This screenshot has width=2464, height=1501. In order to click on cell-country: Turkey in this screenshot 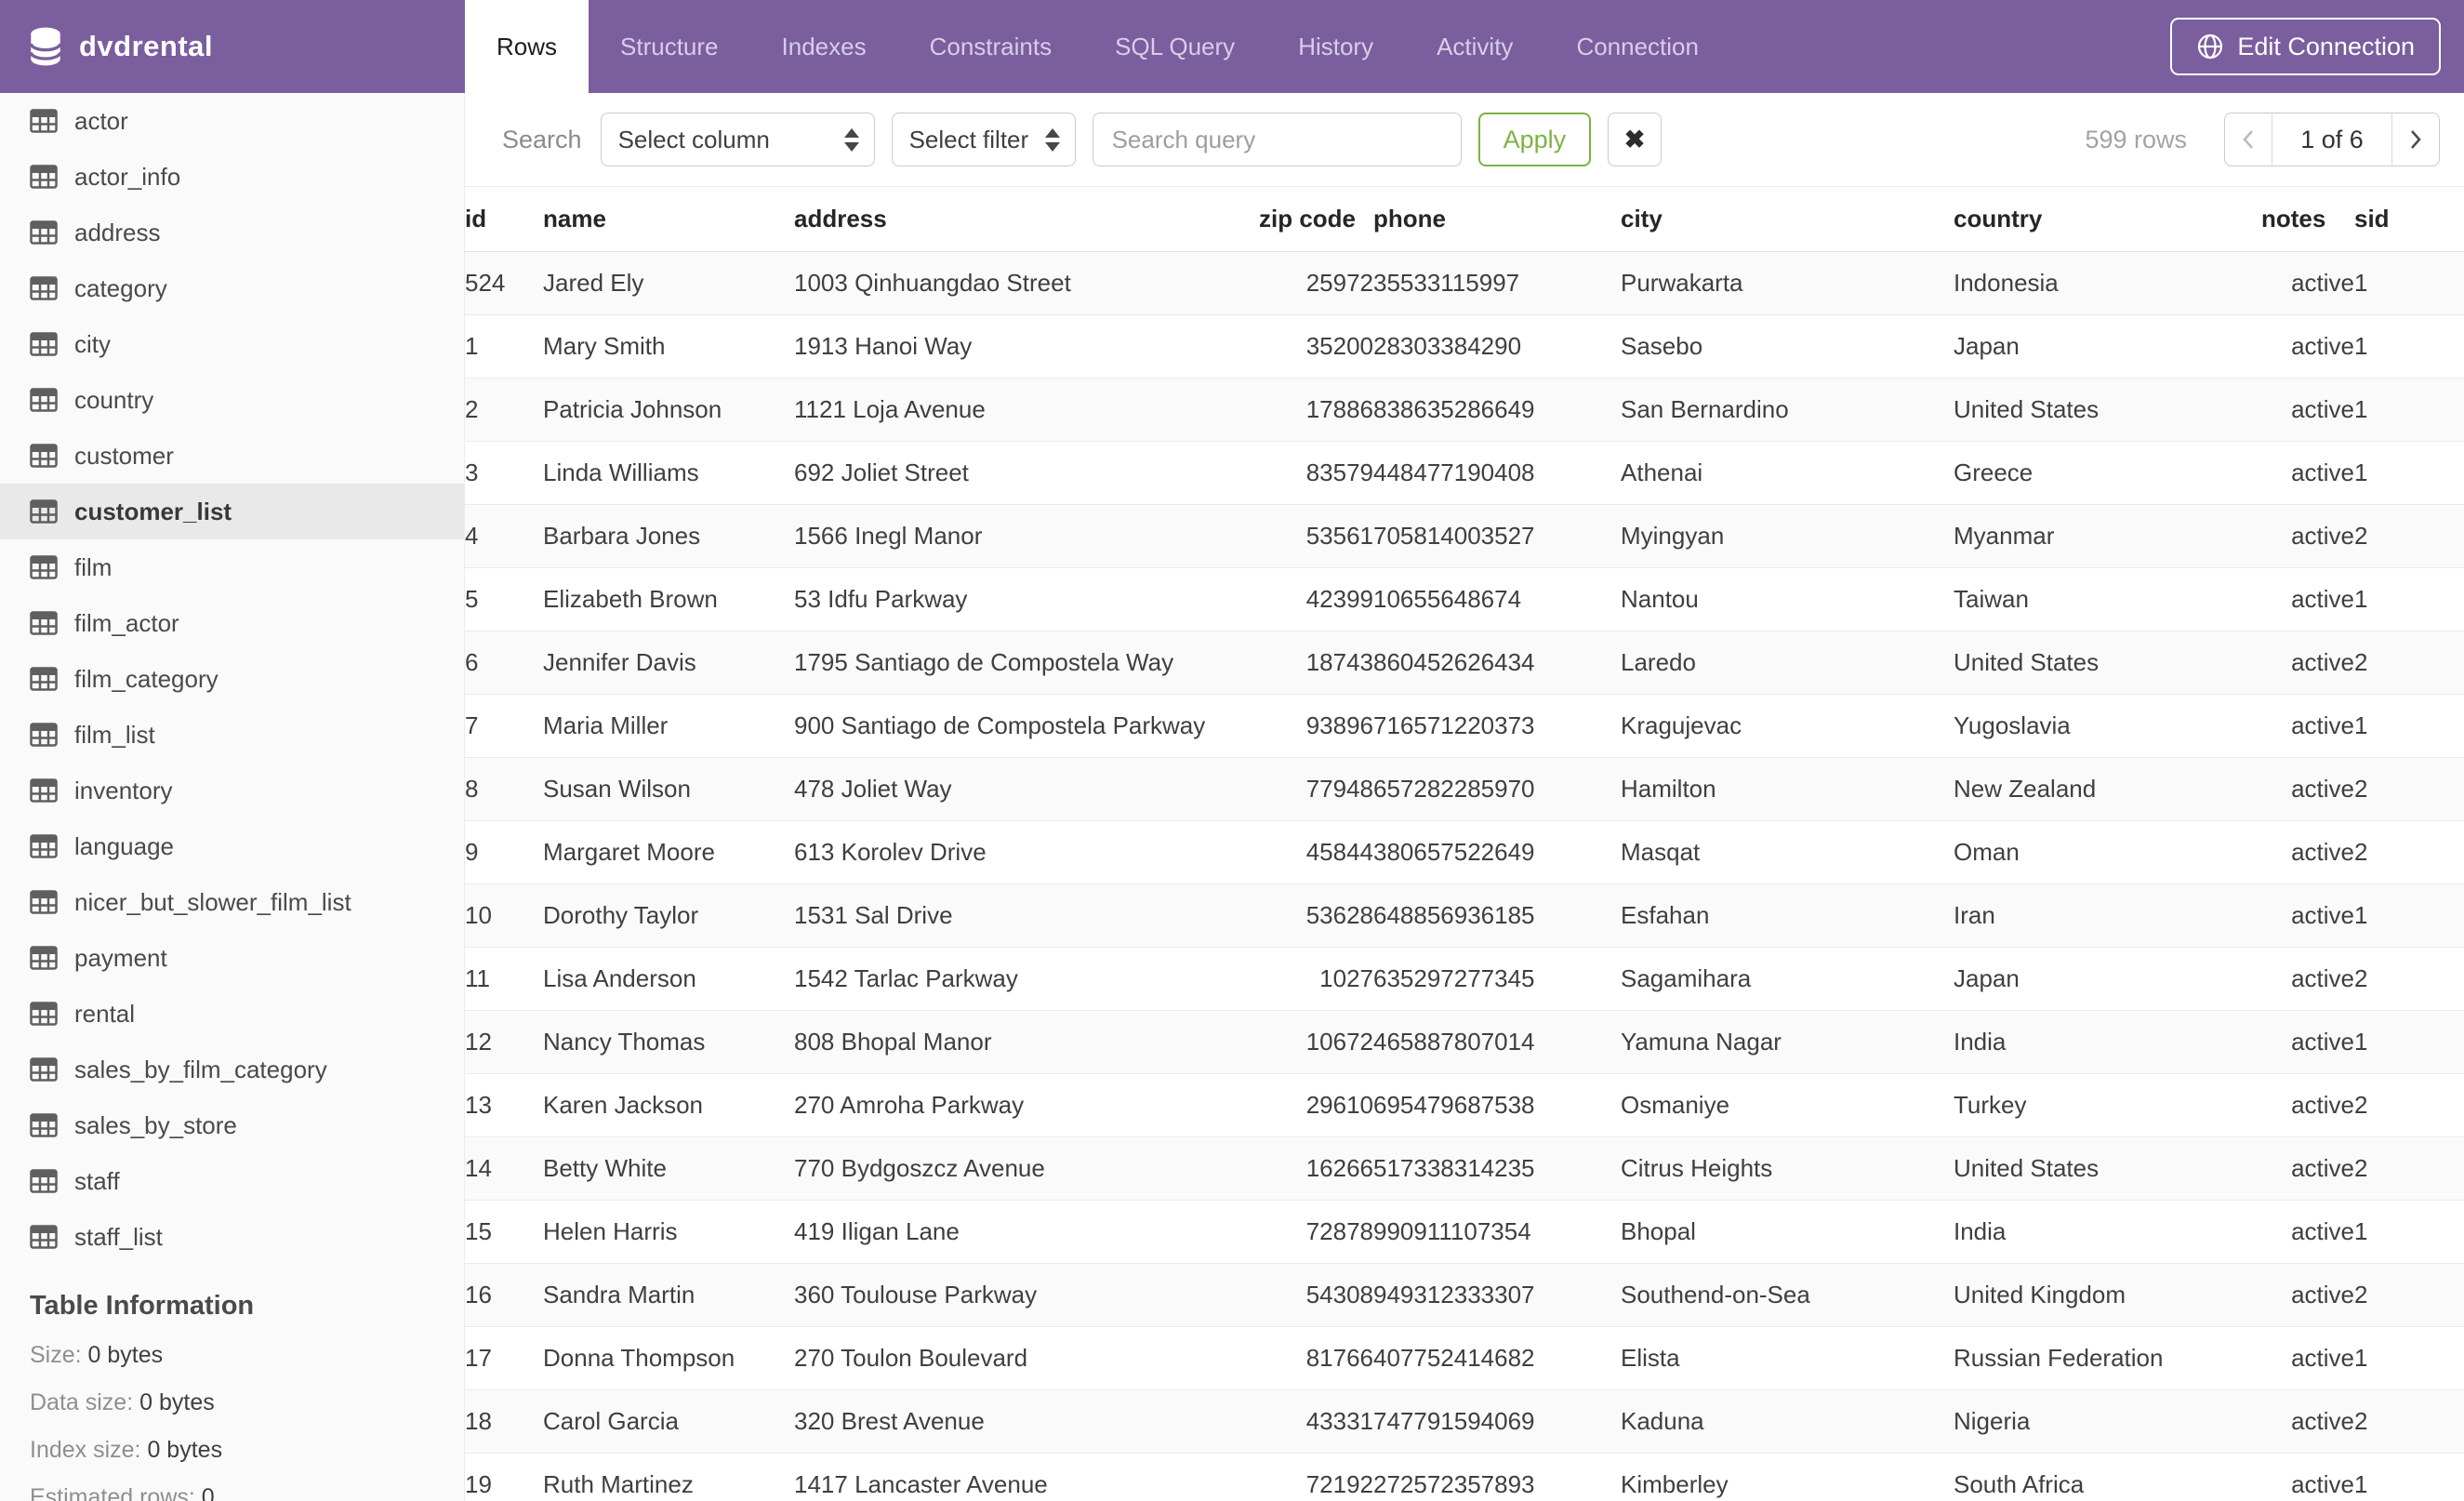, I will do `click(2107, 1105)`.